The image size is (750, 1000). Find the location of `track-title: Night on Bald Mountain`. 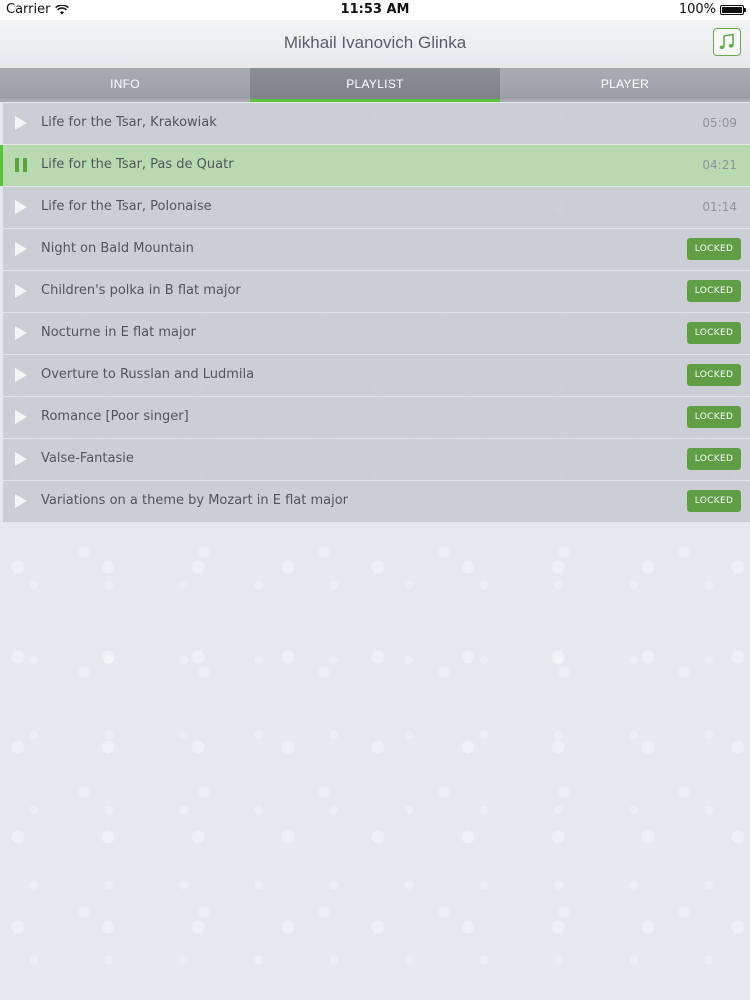

track-title: Night on Bald Mountain is located at coordinates (117, 248).